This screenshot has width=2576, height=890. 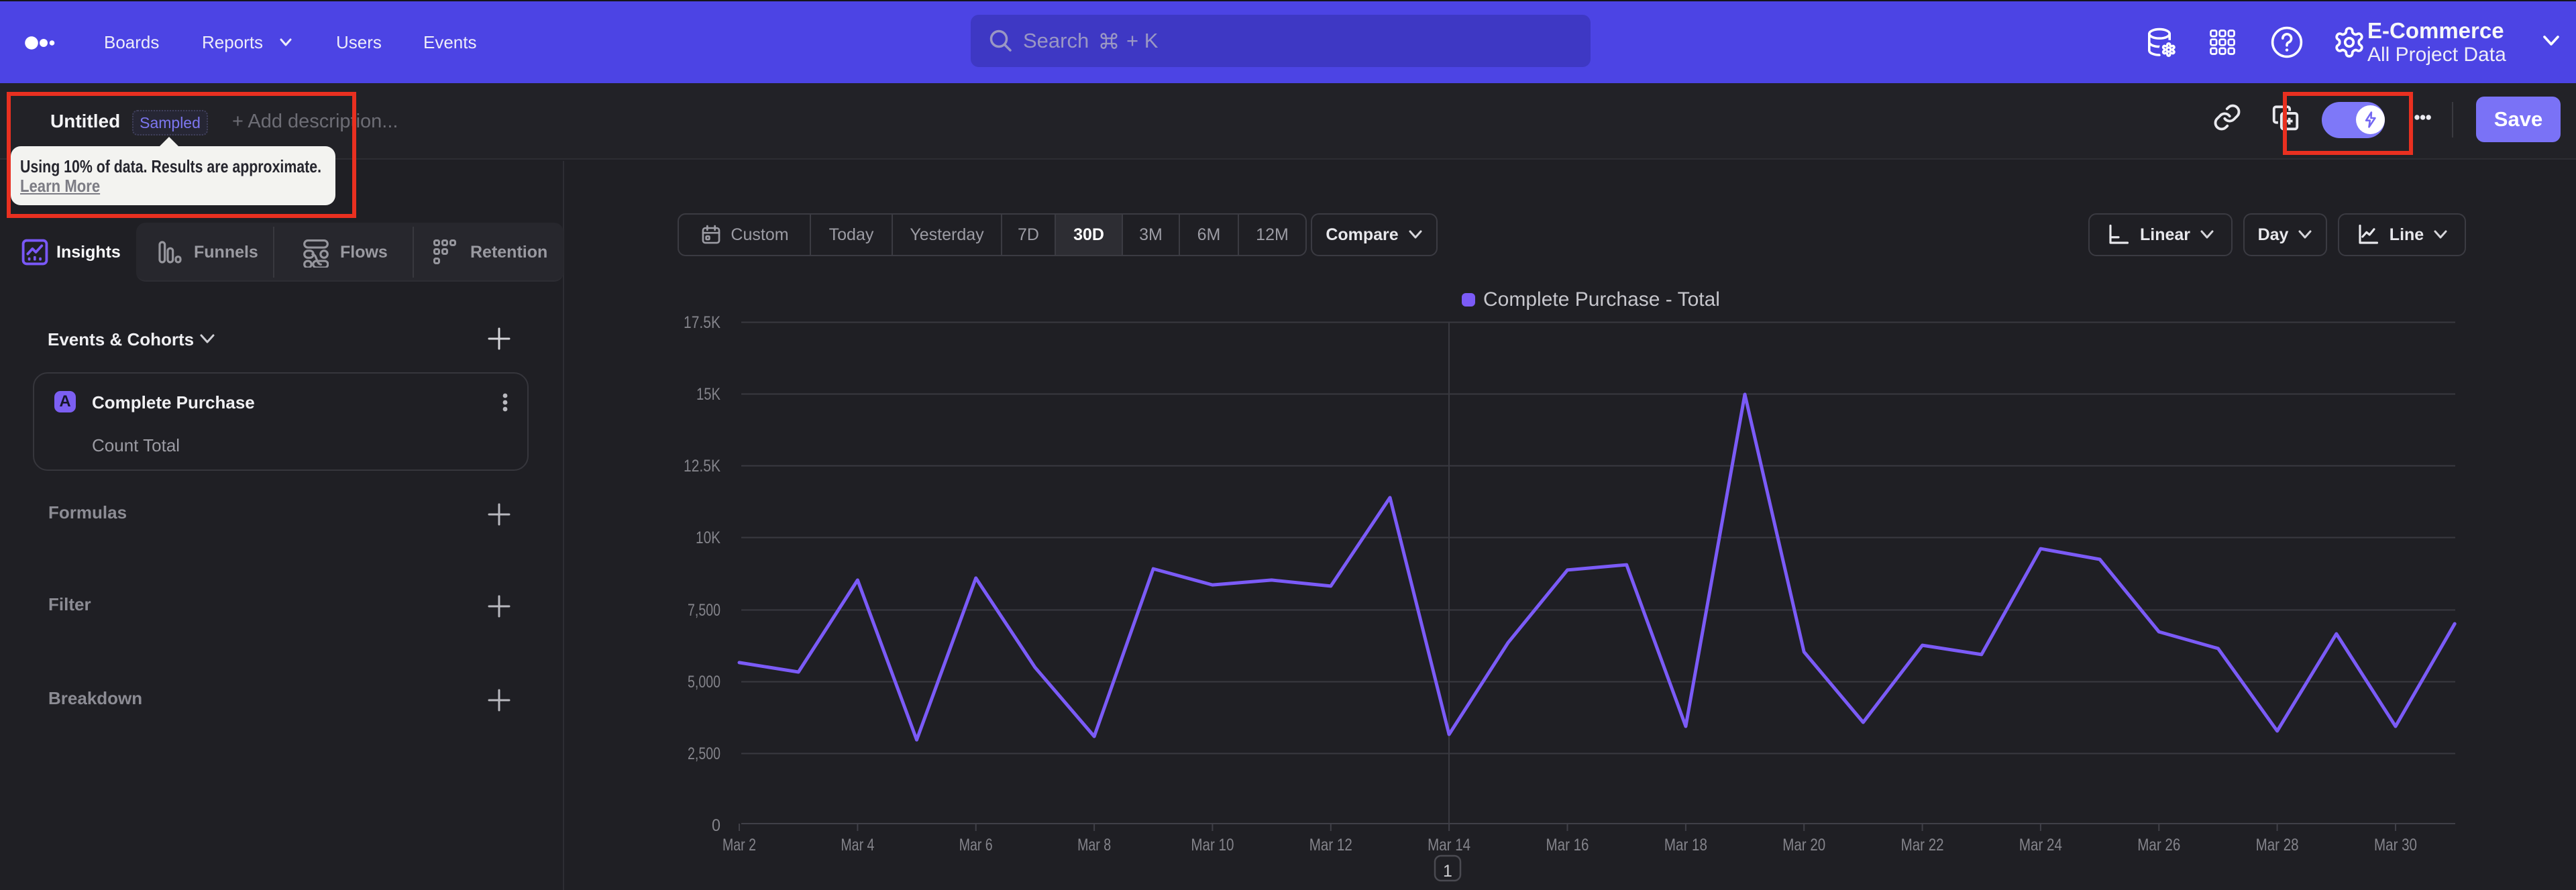 What do you see at coordinates (704, 753) in the screenshot?
I see `svg-text: 2,500` at bounding box center [704, 753].